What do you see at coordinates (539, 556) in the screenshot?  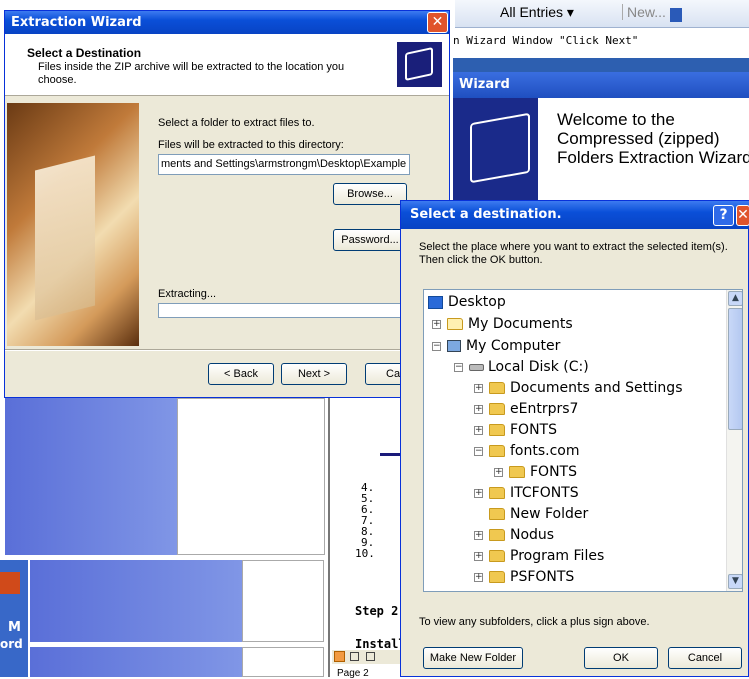 I see `tree-item-program-files: + Program Files` at bounding box center [539, 556].